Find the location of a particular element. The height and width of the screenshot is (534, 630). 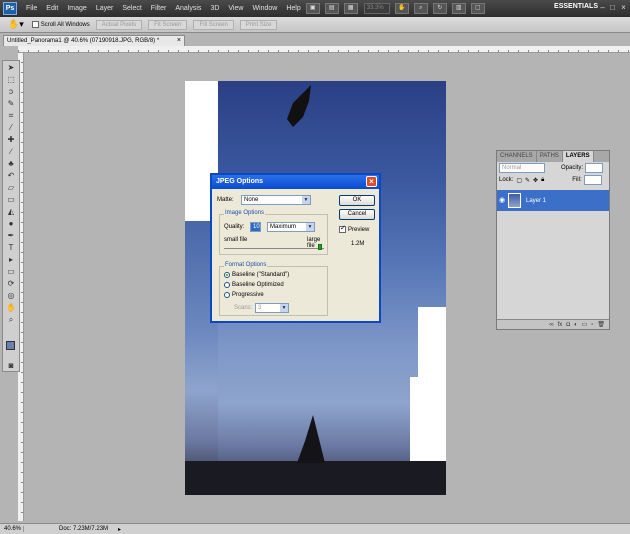

lock-transparent-icon: ▢ is located at coordinates (519, 180).